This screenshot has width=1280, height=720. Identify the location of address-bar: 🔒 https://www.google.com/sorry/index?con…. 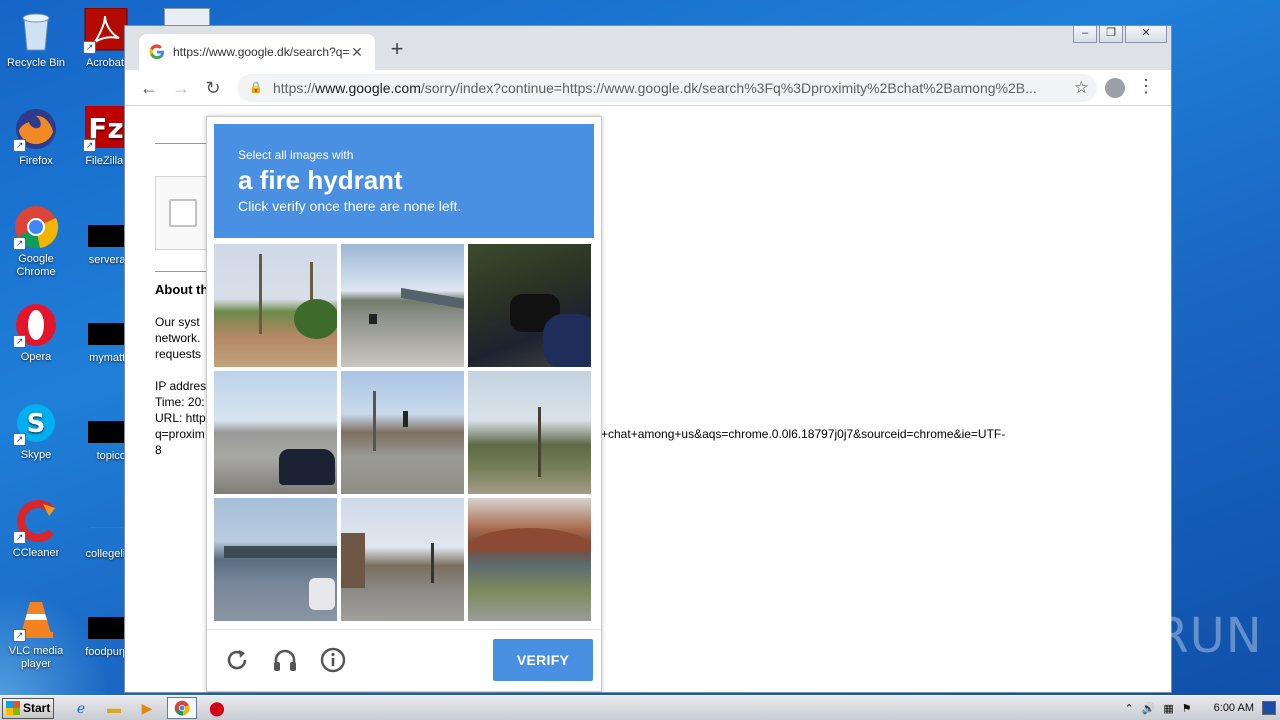
(667, 87).